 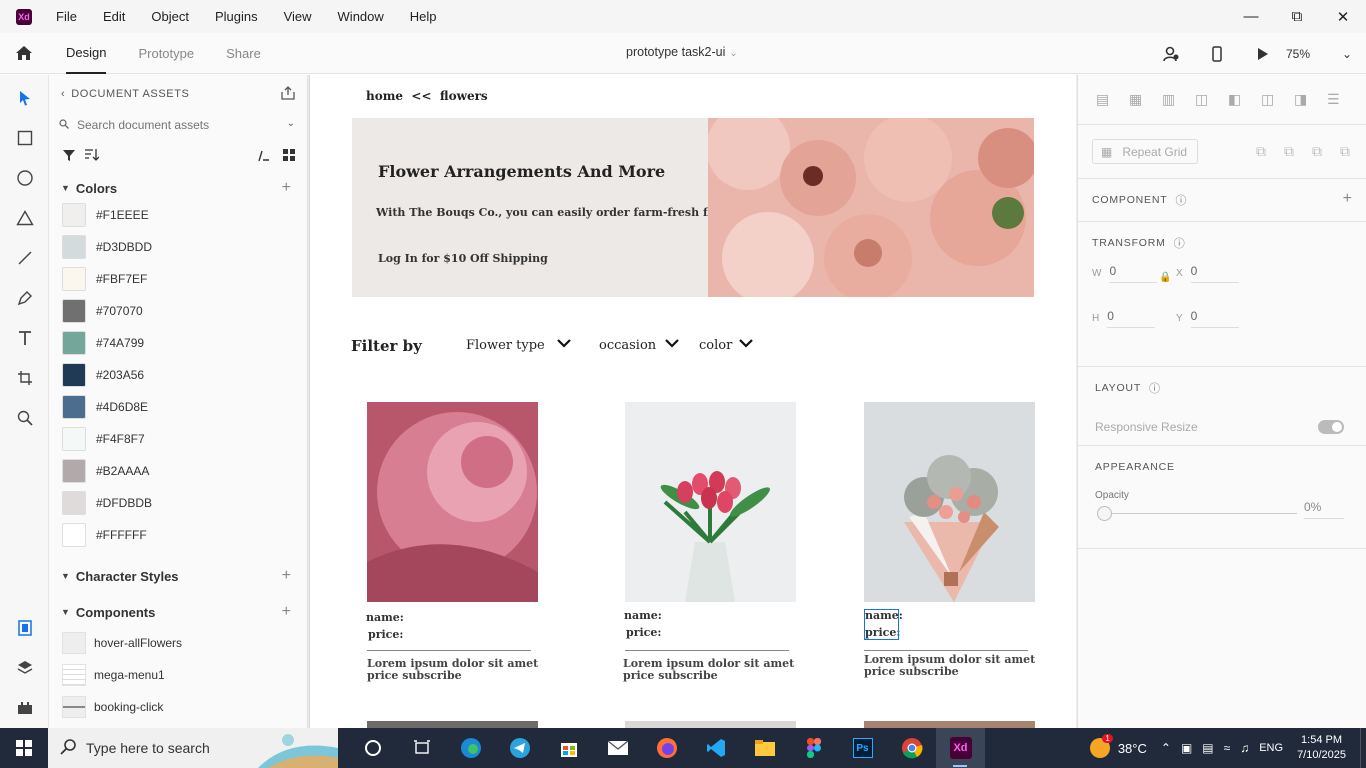 I want to click on filter-occasion: occasion, so click(x=627, y=345).